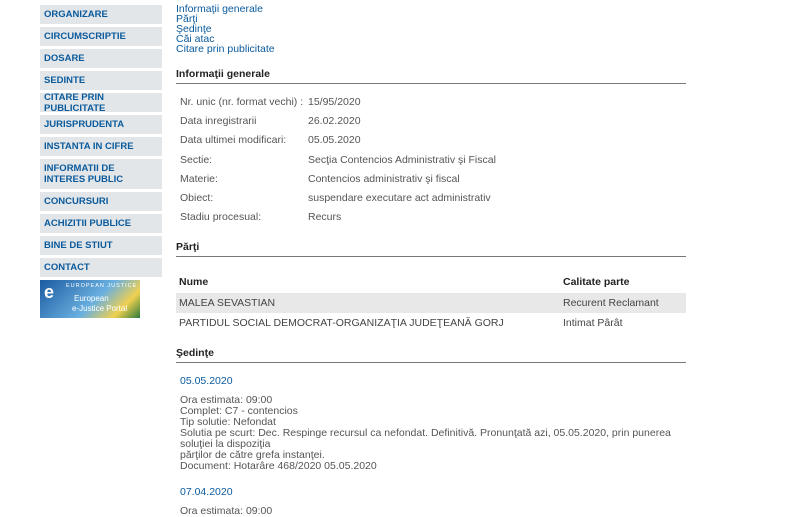  Describe the element at coordinates (431, 76) in the screenshot. I see `info-section-title: Informaţii generale` at that location.